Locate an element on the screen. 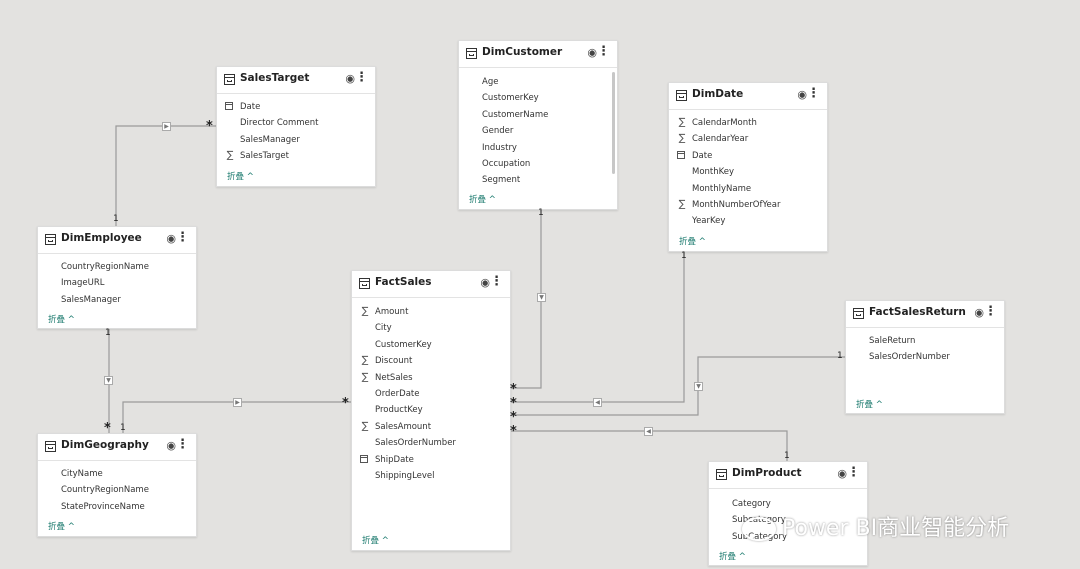 Image resolution: width=1080 pixels, height=569 pixels. field-item: ShippingLevel is located at coordinates (431, 477).